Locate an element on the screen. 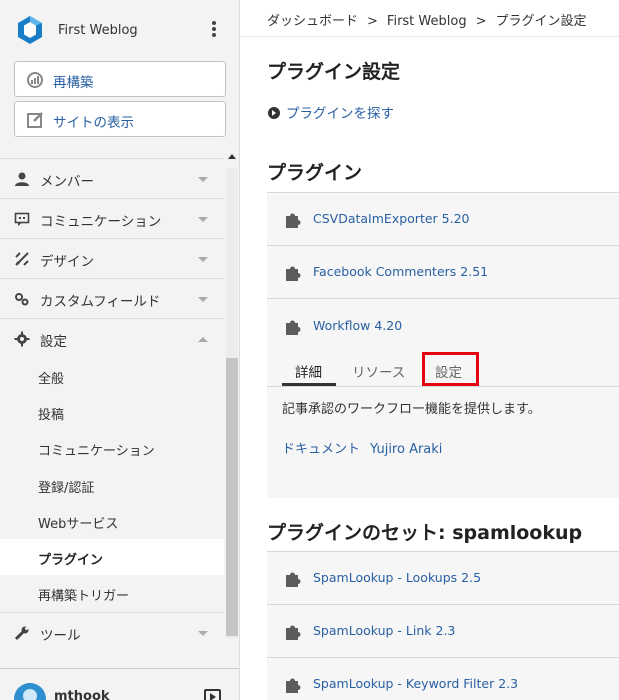  plugin-name-link: CSVDataImExporter 5.20 is located at coordinates (391, 218).